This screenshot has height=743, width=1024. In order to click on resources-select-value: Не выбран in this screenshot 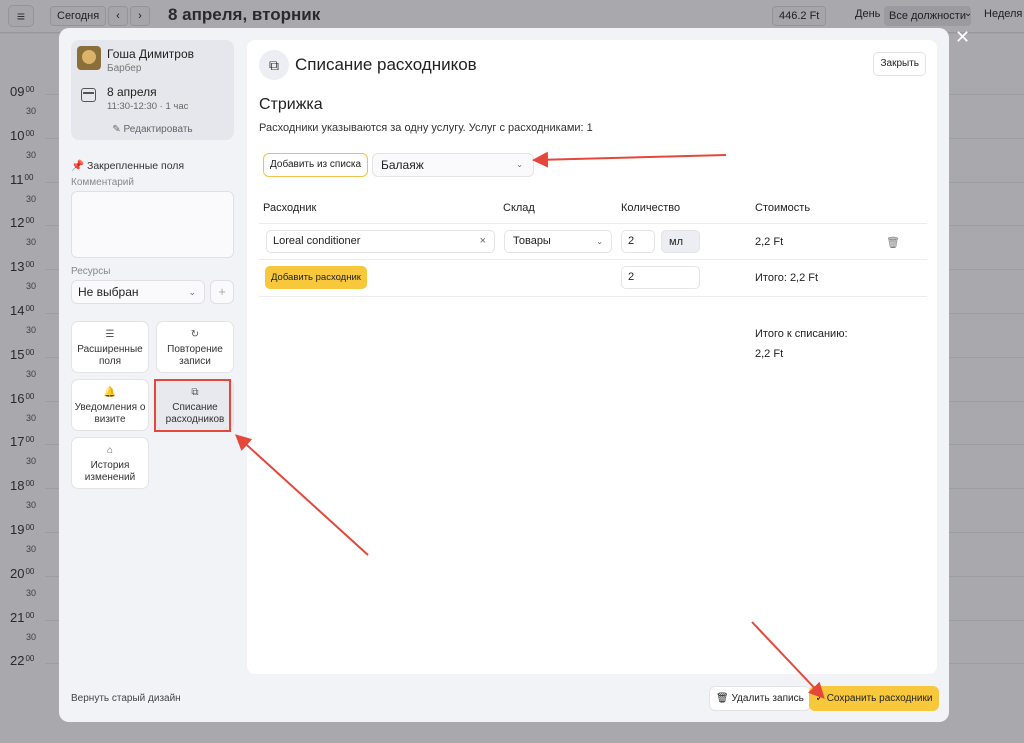, I will do `click(108, 292)`.